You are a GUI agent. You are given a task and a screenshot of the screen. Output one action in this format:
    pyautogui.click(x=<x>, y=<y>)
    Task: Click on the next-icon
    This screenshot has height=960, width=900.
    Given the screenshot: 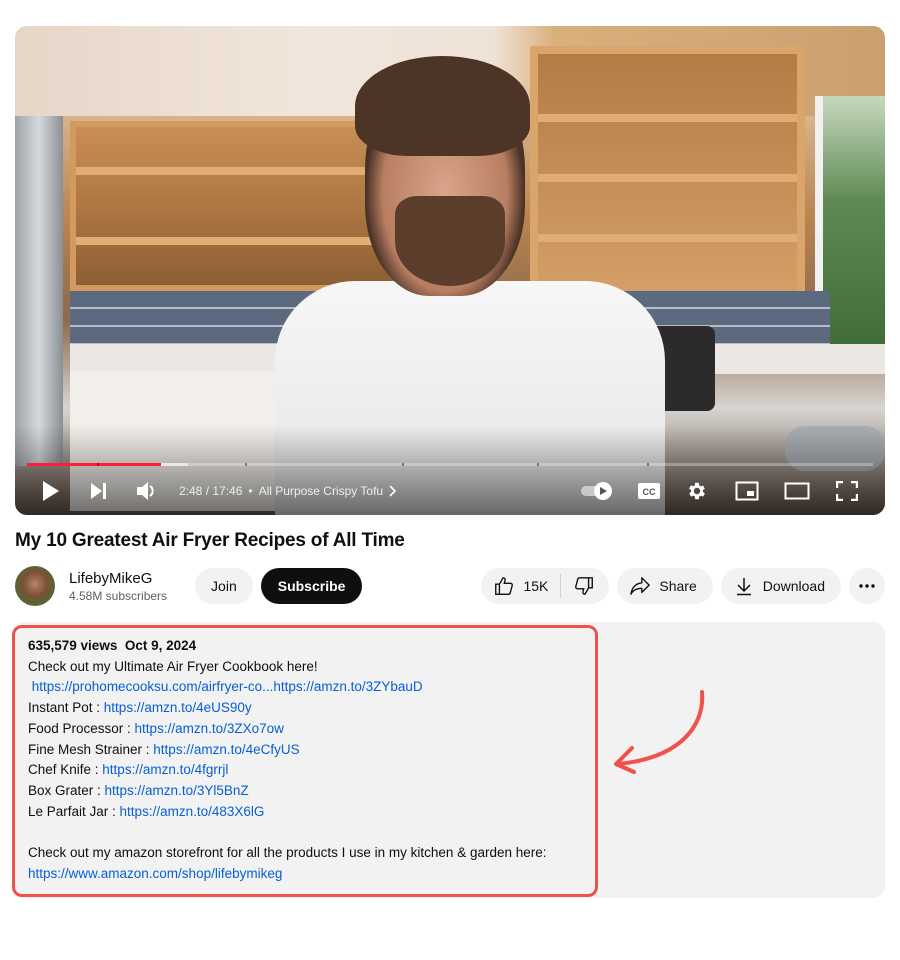 What is the action you would take?
    pyautogui.click(x=98, y=491)
    